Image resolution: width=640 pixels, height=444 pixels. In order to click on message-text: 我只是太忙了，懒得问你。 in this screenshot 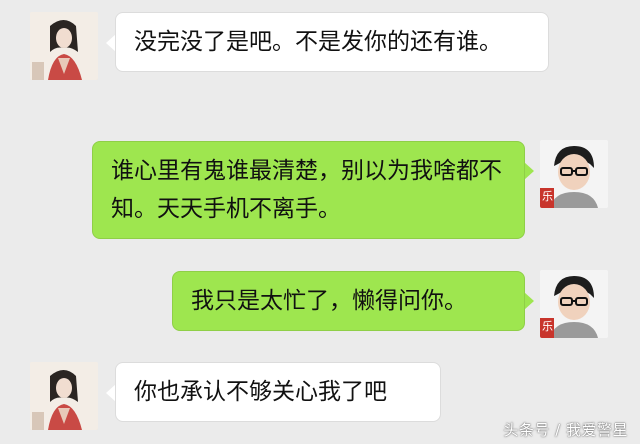, I will do `click(329, 301)`.